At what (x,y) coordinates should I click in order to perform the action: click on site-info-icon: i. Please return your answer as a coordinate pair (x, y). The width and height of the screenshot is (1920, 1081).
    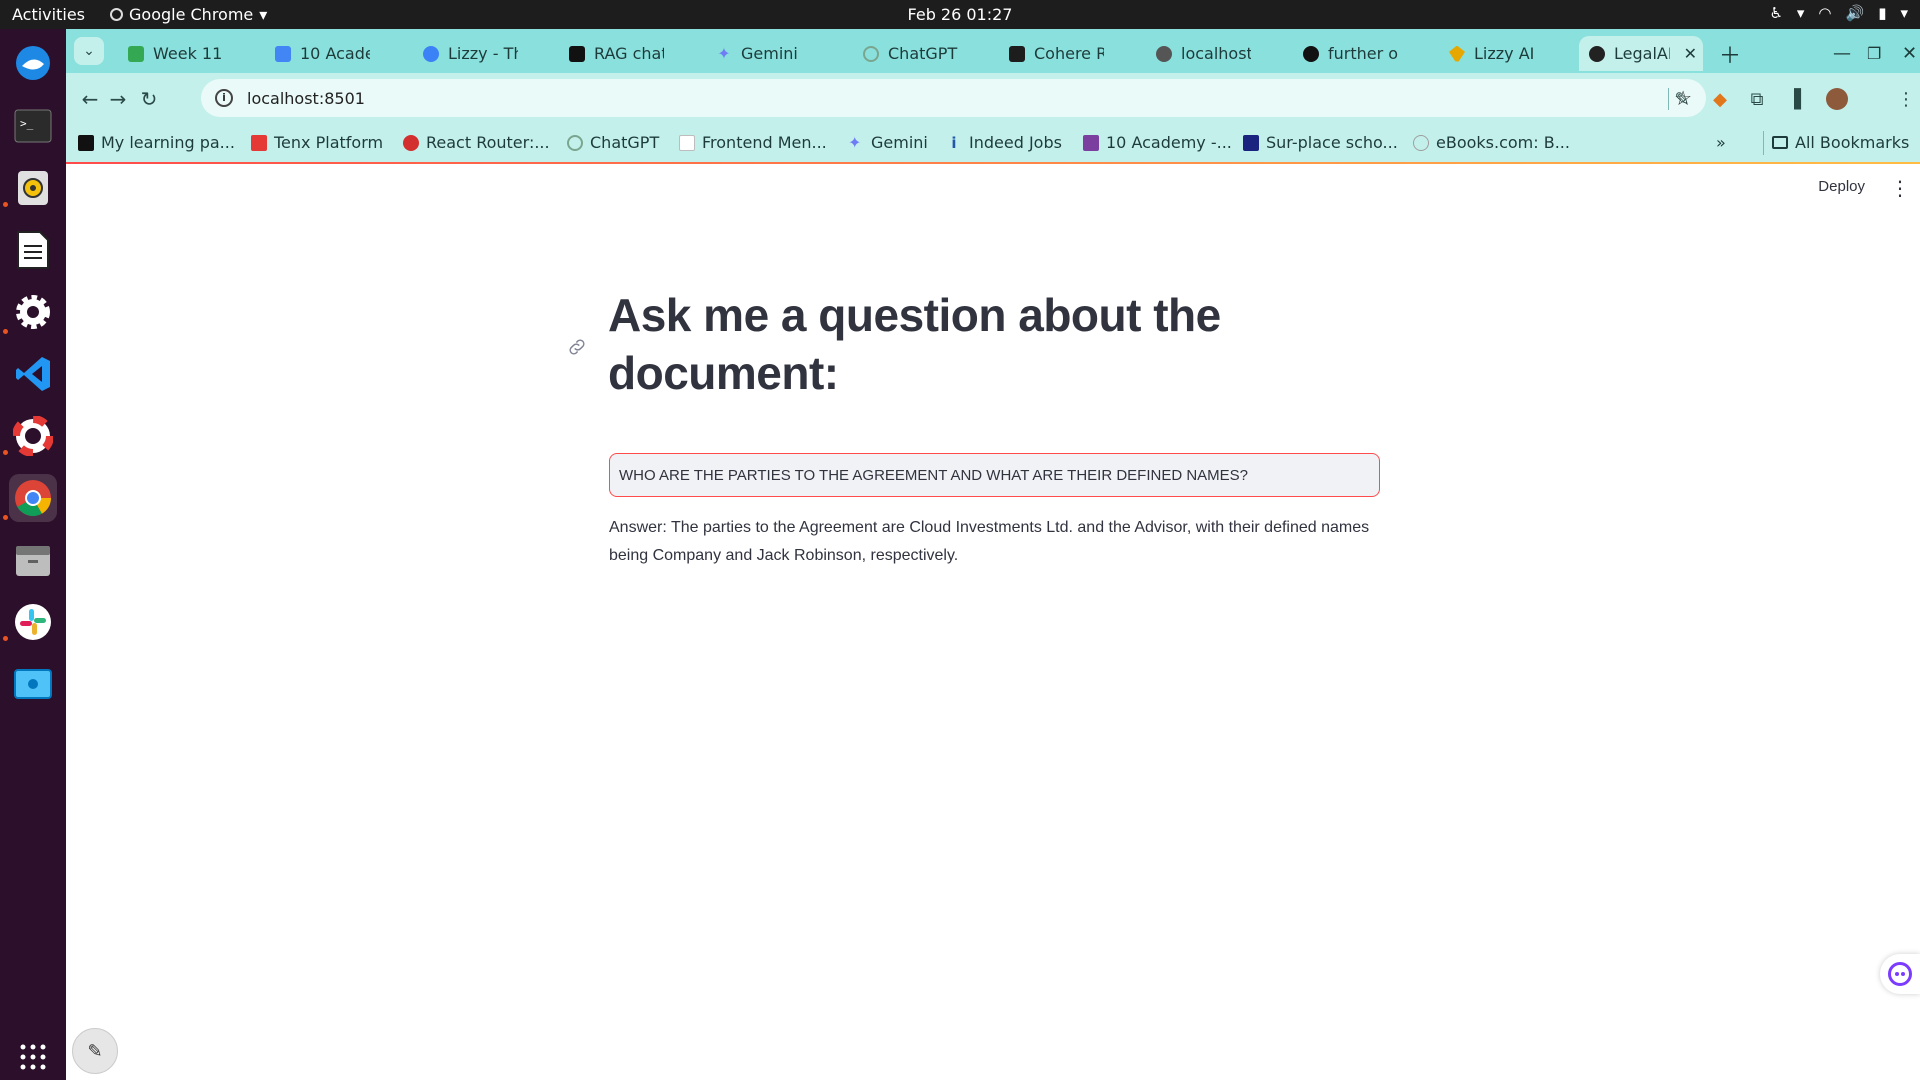
    Looking at the image, I should click on (224, 98).